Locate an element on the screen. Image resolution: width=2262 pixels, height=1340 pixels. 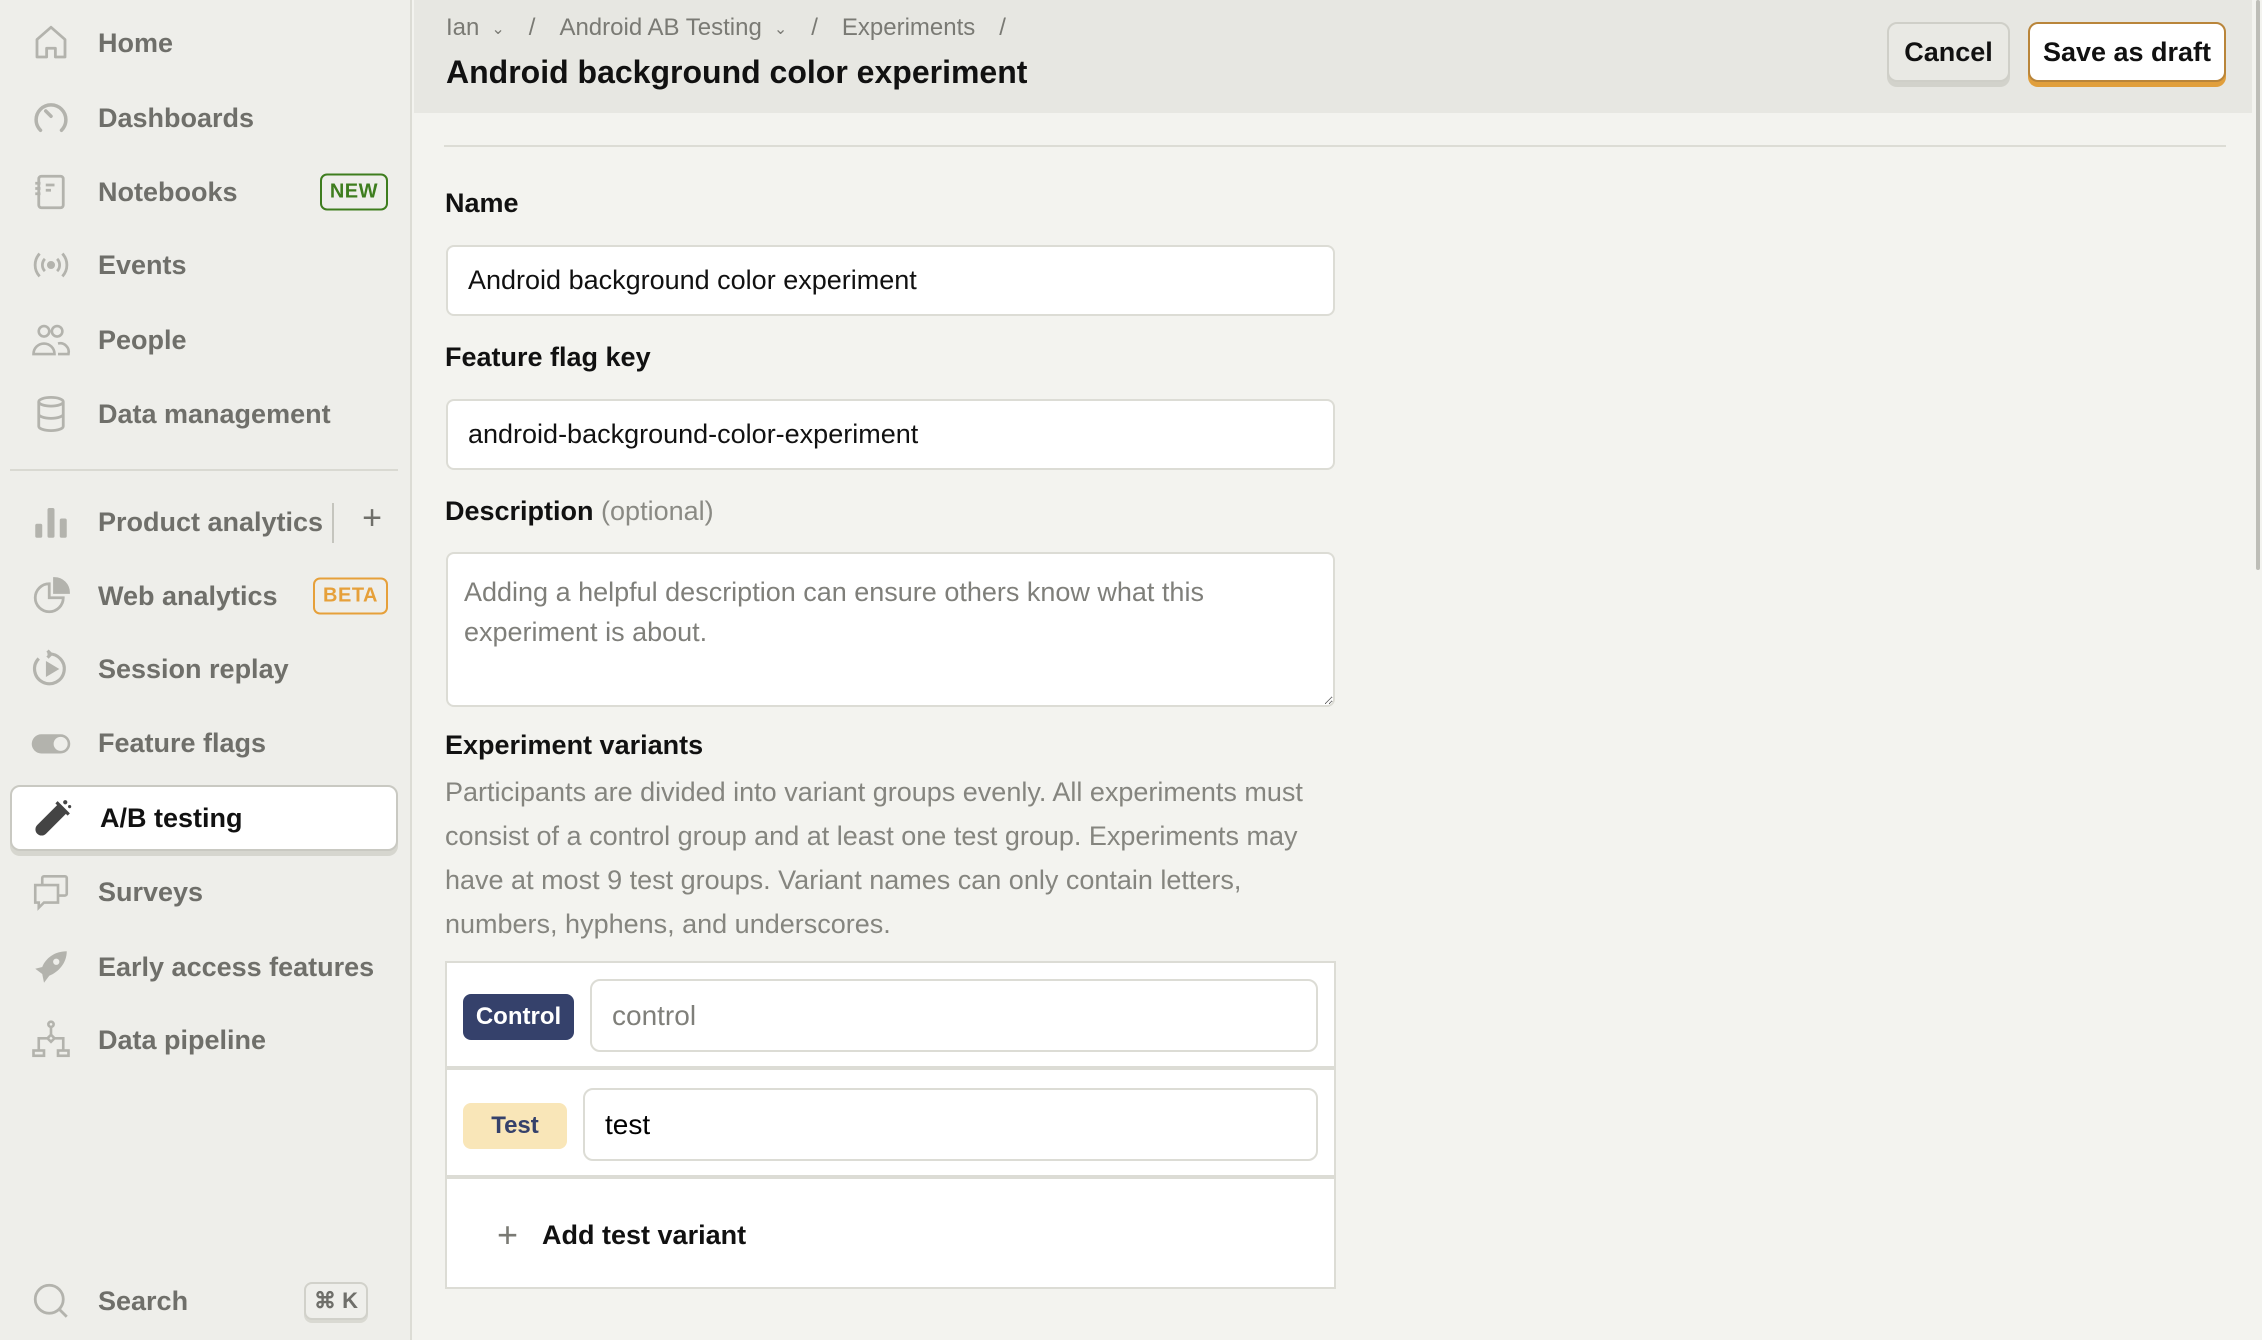
people-icon is located at coordinates (51, 340).